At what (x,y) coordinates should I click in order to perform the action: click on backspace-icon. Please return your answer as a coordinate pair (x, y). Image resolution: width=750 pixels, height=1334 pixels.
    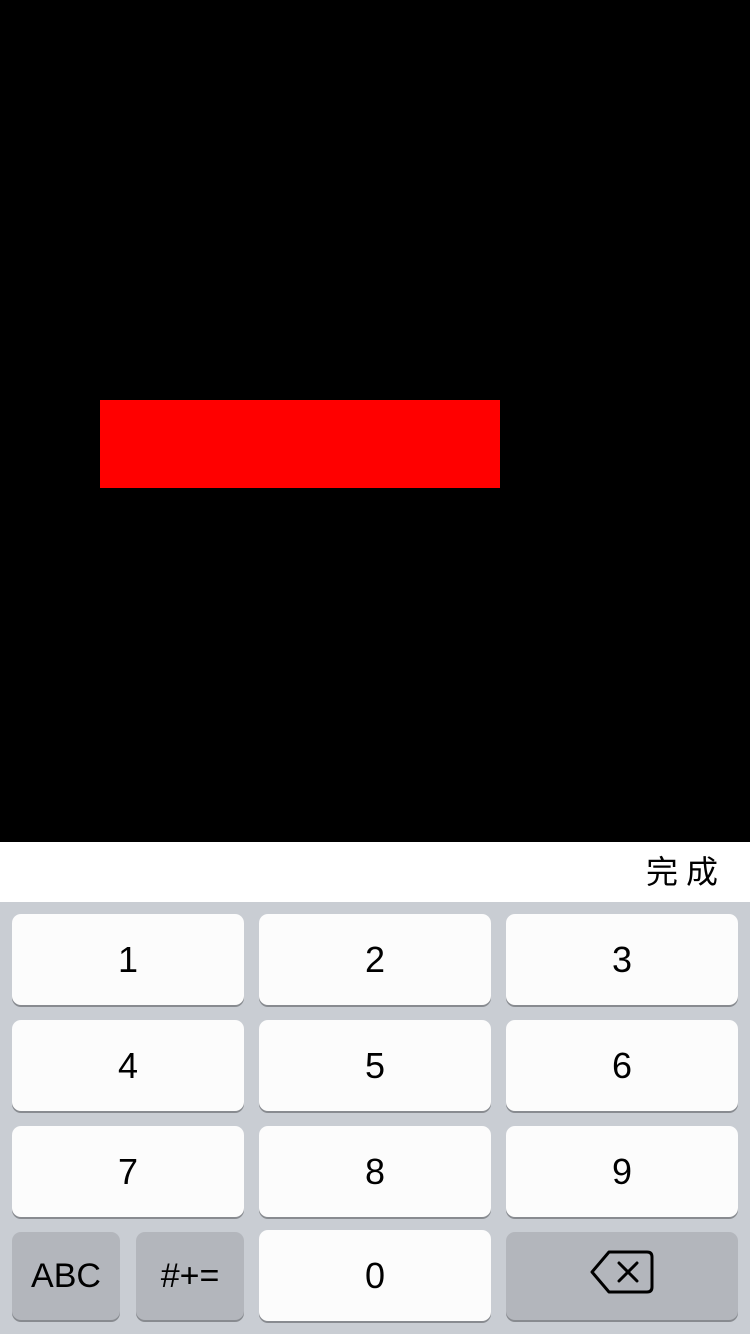
    Looking at the image, I should click on (622, 1276).